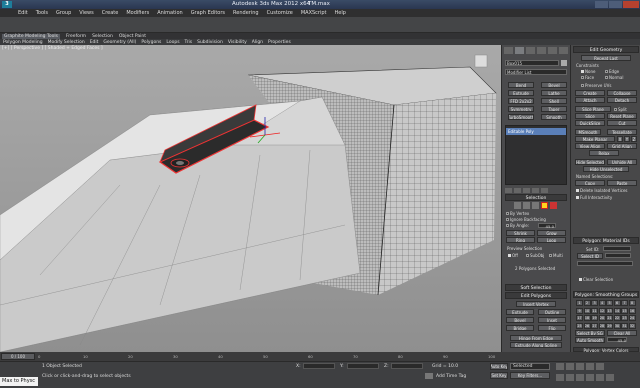 This screenshot has height=388, width=640. Describe the element at coordinates (570, 366) in the screenshot. I see `previous-frame-icon` at that location.